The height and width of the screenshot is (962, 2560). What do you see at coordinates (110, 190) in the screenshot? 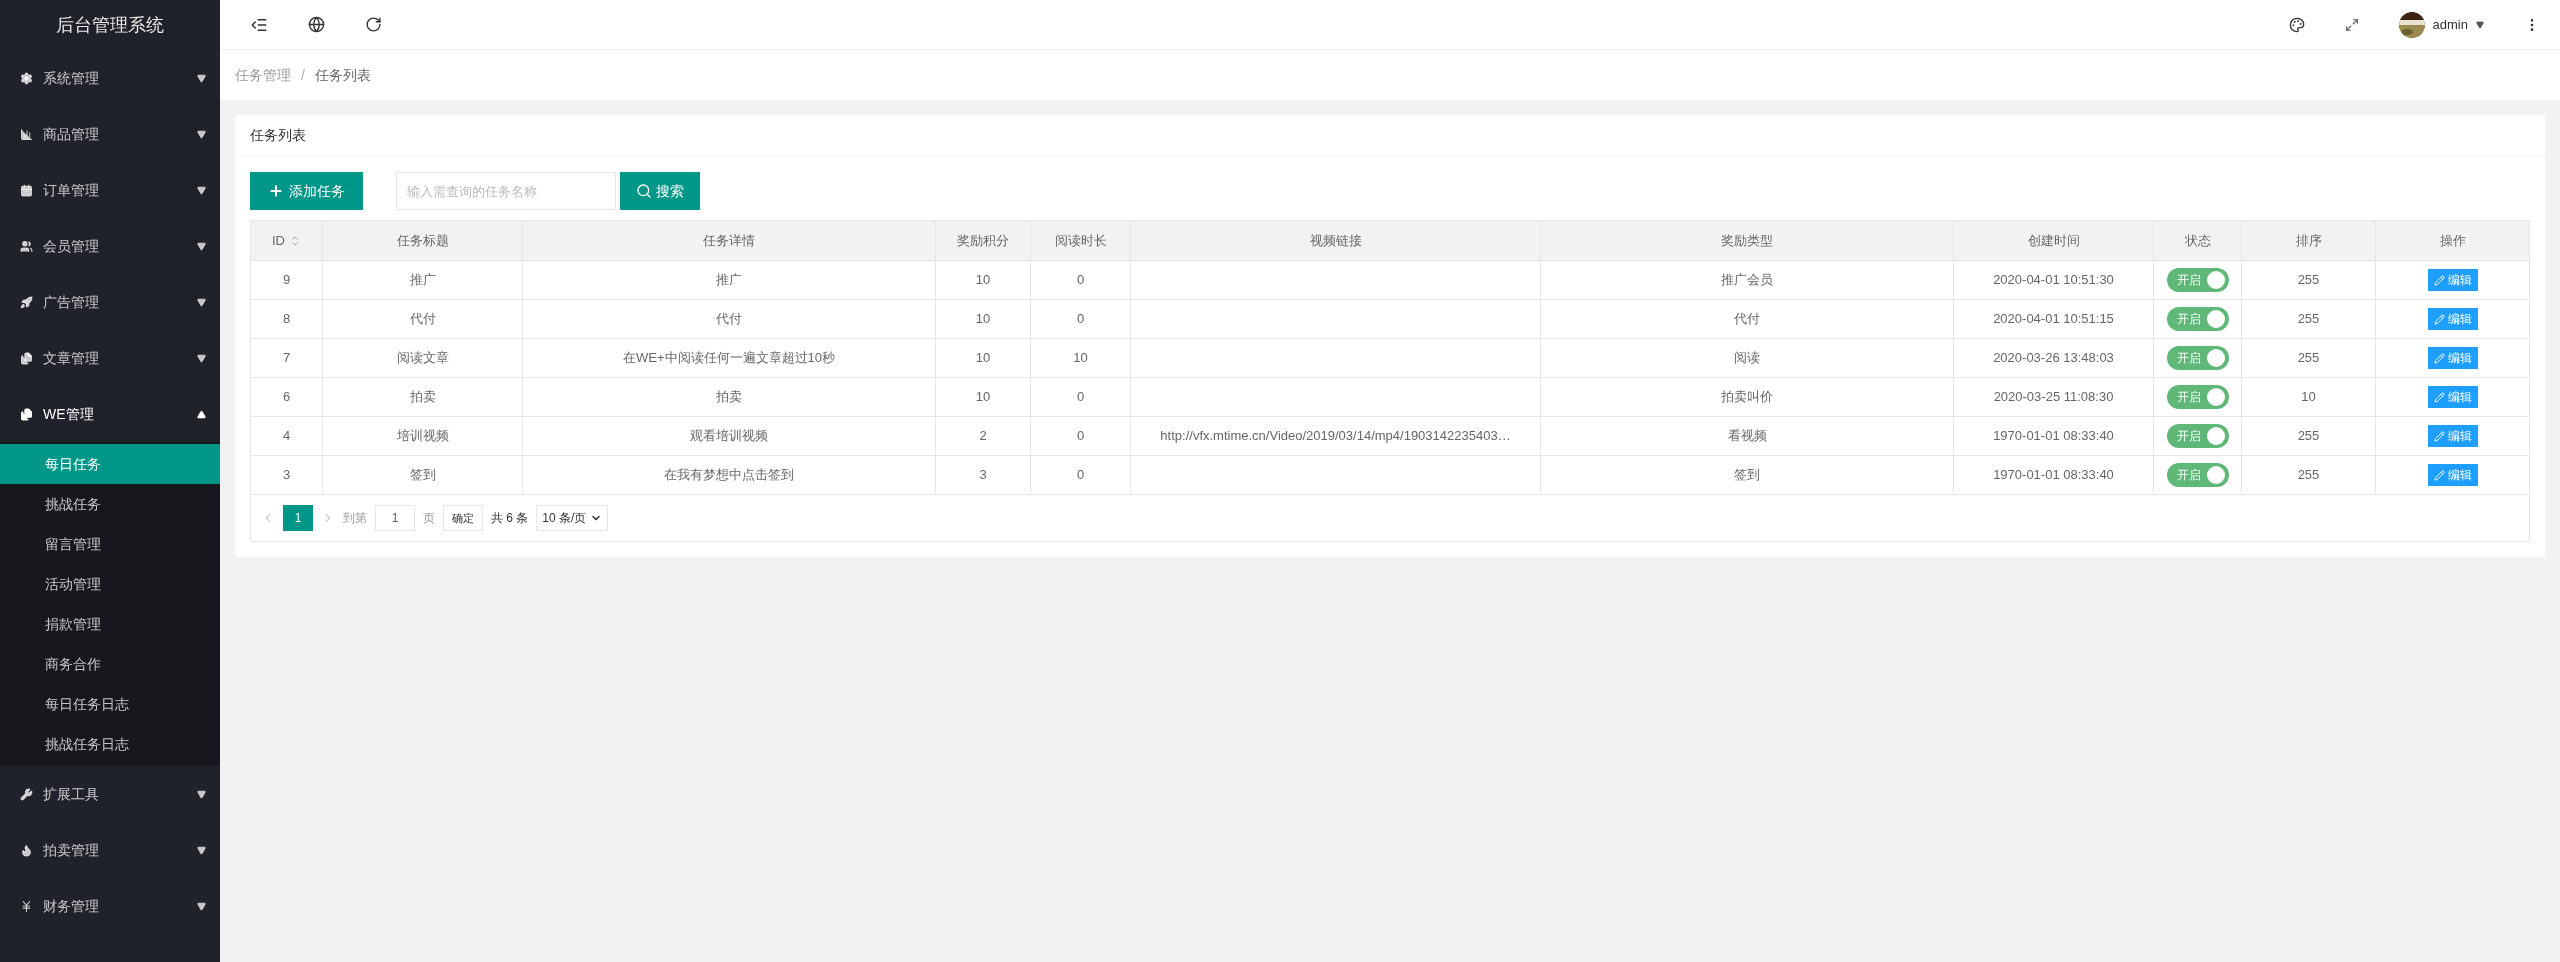
I see `sidebar-item: 订单管理` at bounding box center [110, 190].